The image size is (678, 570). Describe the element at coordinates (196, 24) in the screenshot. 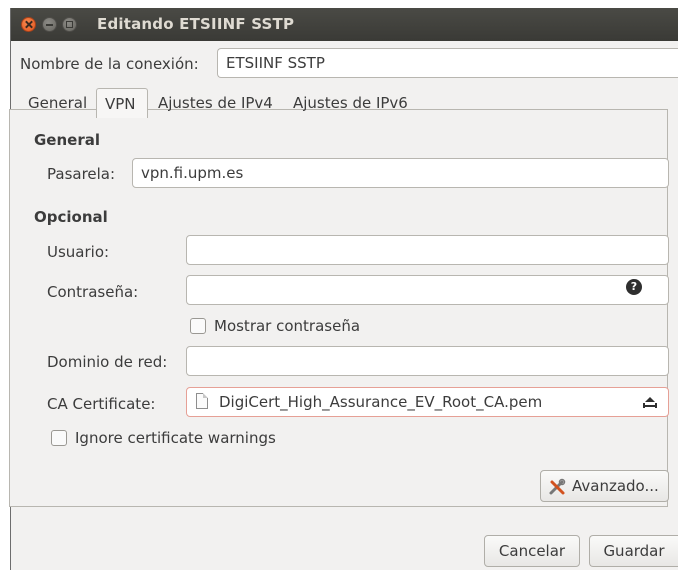

I see `window-title: Editando ETSIINF SSTP` at that location.